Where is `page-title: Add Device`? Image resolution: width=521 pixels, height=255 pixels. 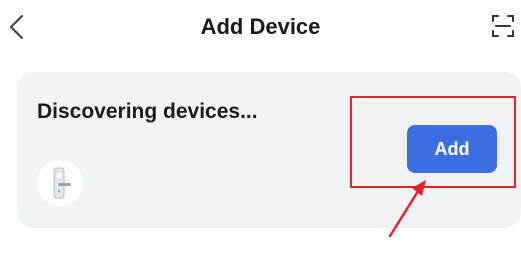
page-title: Add Device is located at coordinates (260, 26).